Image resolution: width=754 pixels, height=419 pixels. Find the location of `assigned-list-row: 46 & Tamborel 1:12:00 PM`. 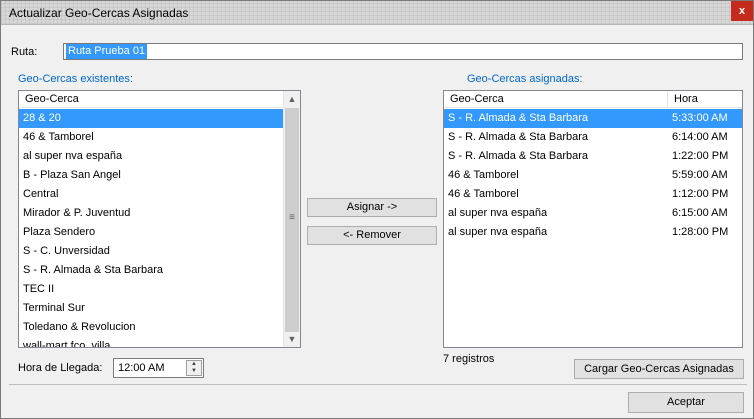

assigned-list-row: 46 & Tamborel 1:12:00 PM is located at coordinates (593, 194).